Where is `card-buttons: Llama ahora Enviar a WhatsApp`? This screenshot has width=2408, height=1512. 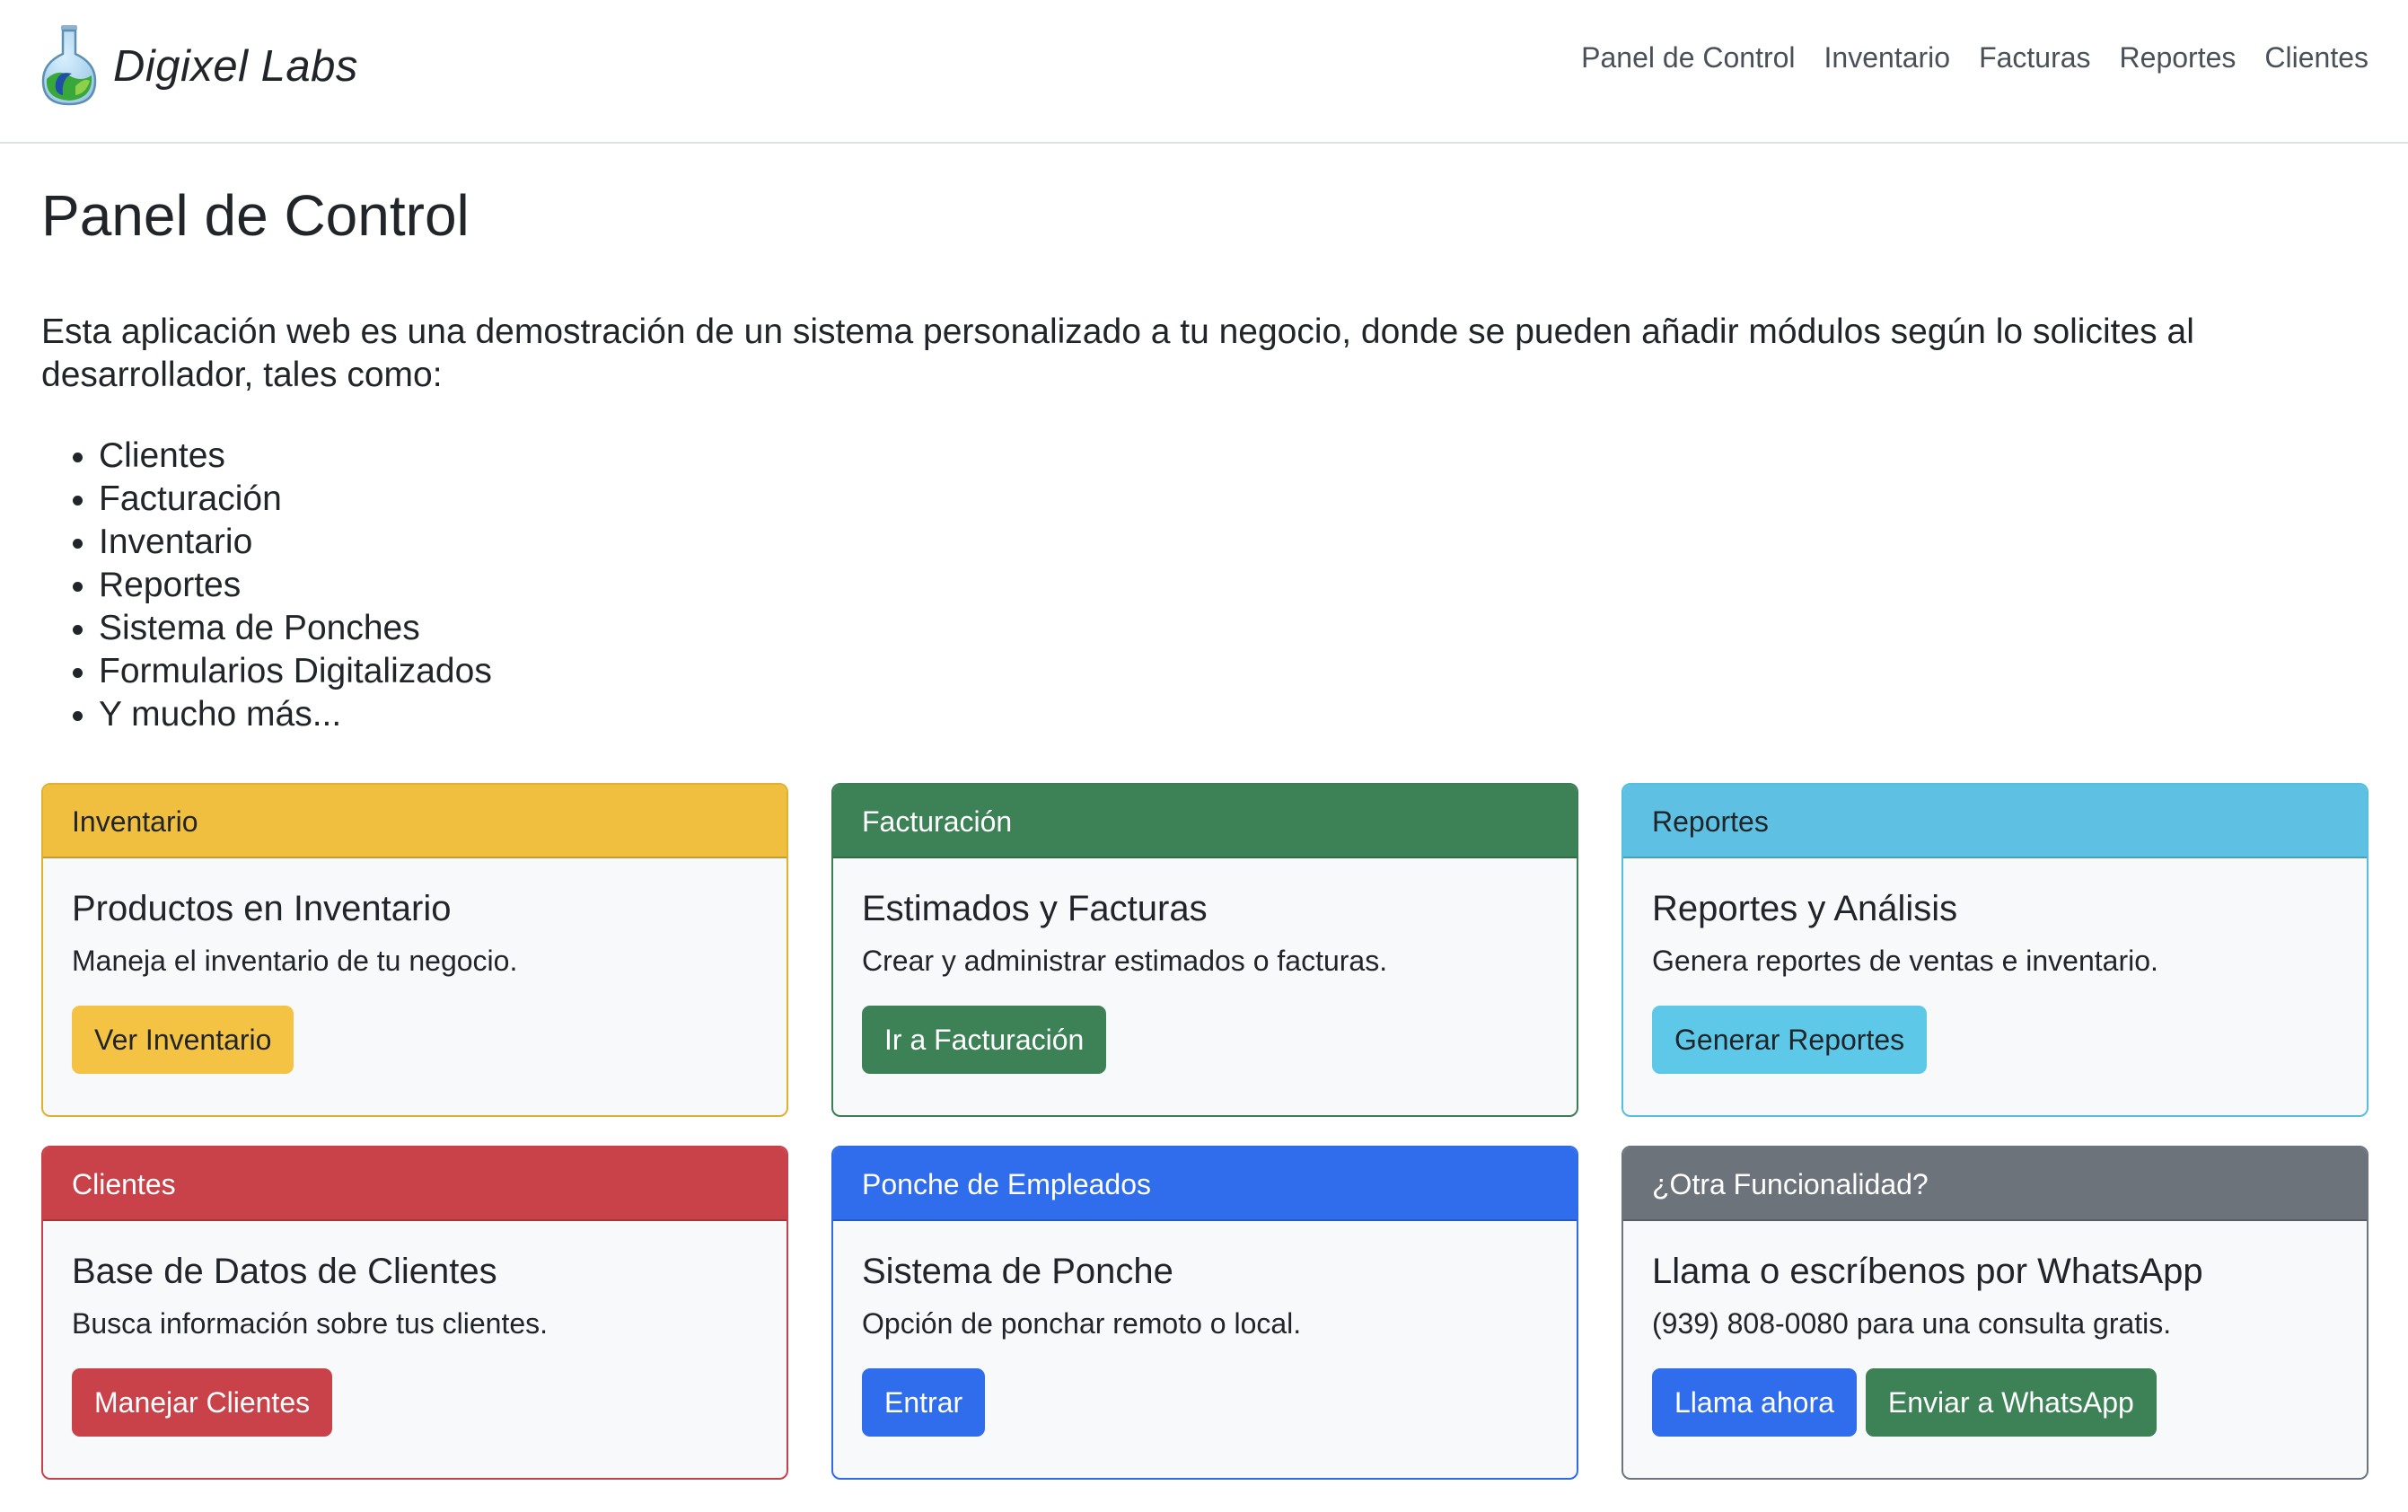 card-buttons: Llama ahora Enviar a WhatsApp is located at coordinates (1995, 1402).